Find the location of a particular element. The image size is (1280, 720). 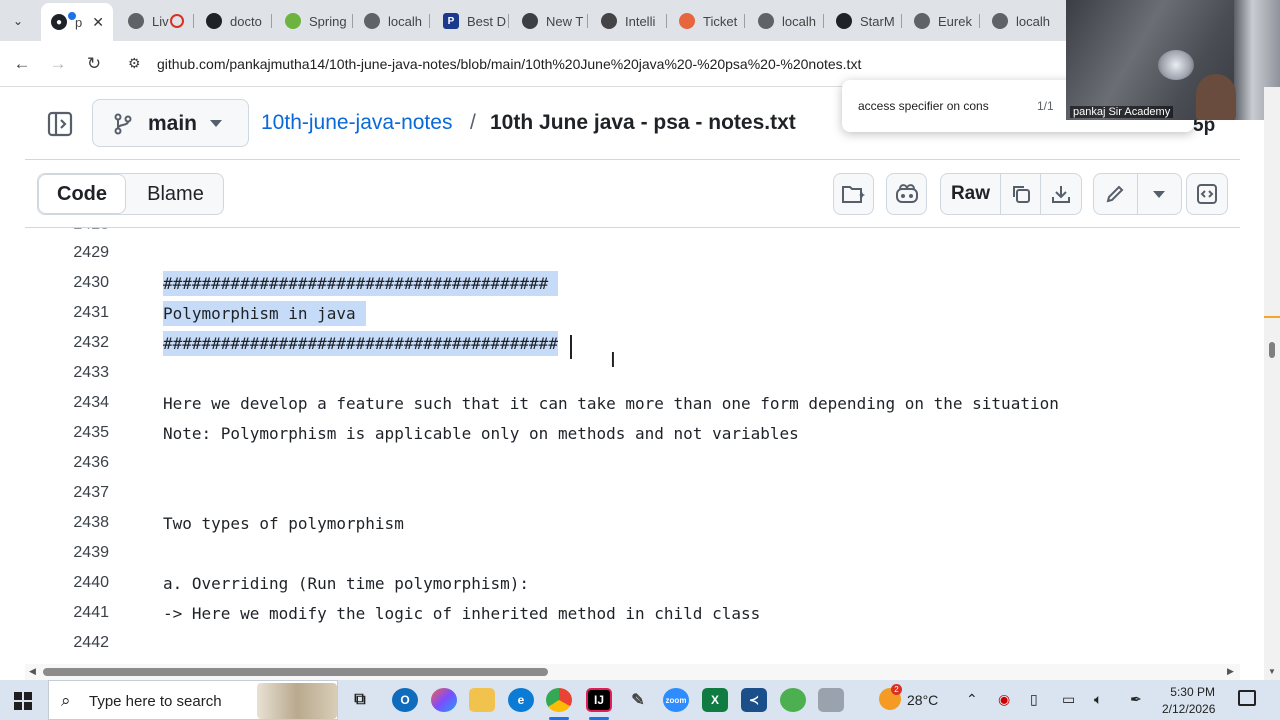

scroll-down-icon: ▼ is located at coordinates (1272, 671).